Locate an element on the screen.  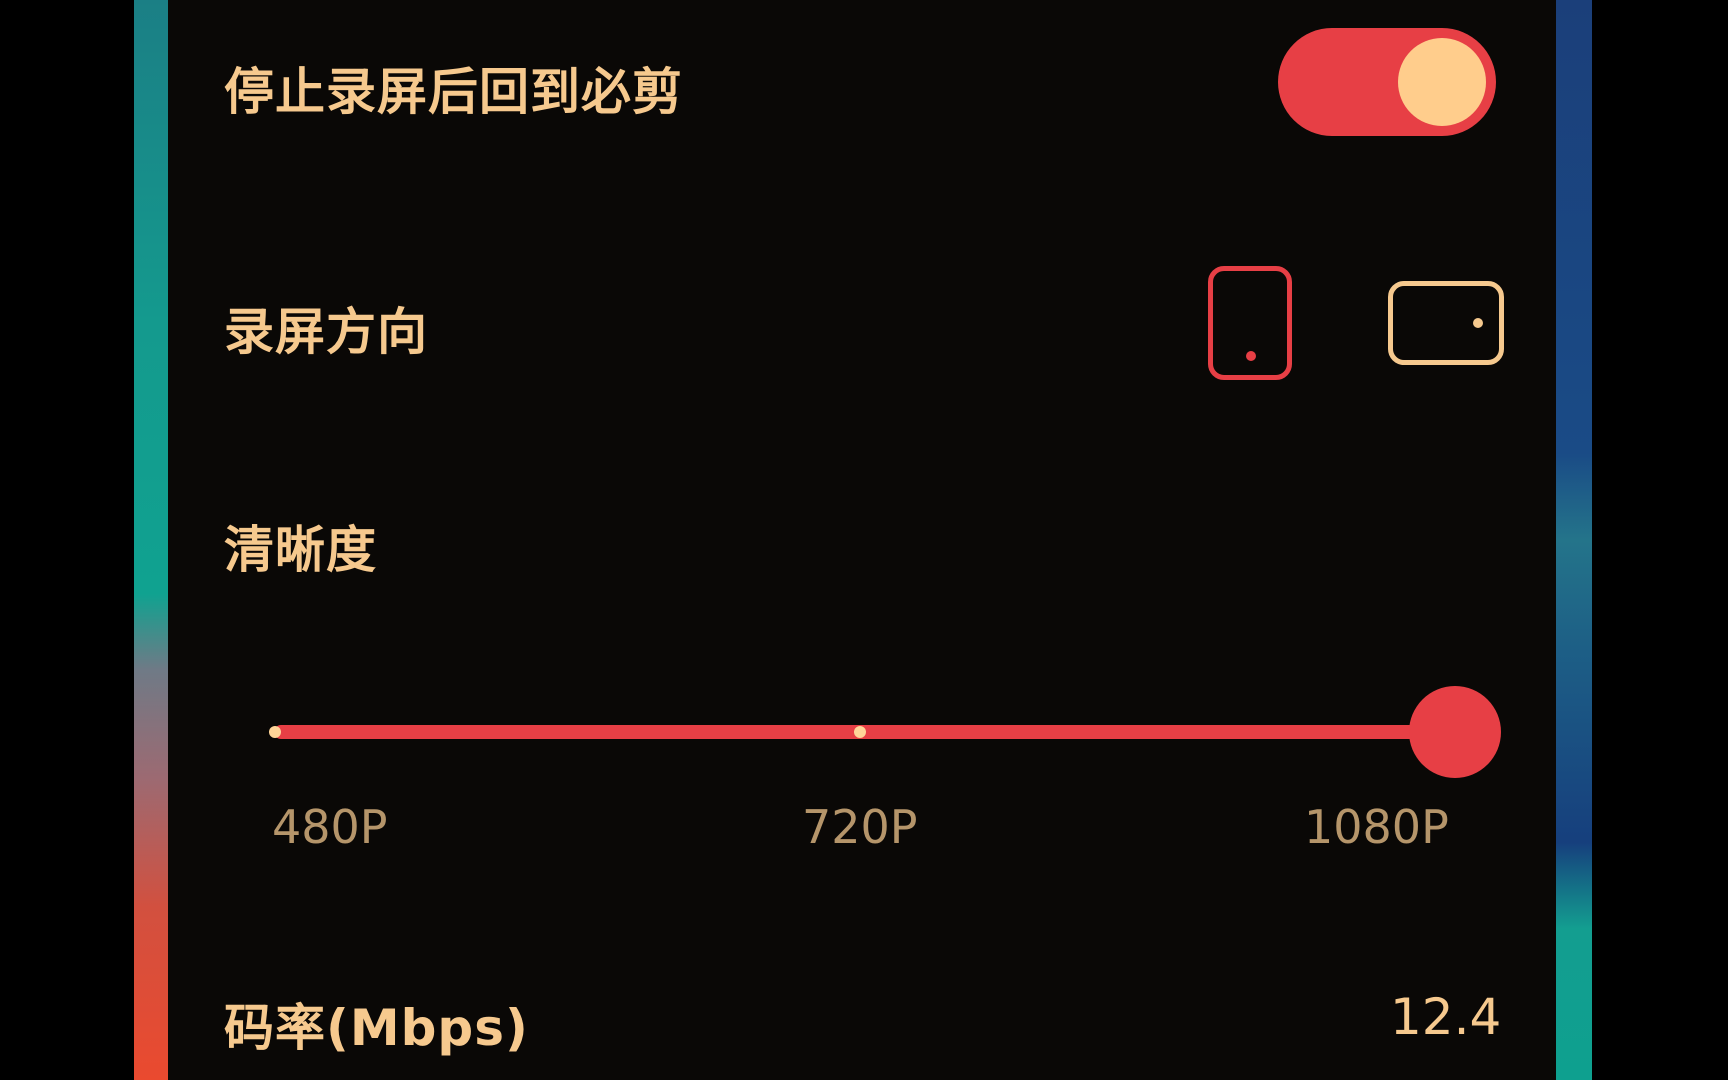
slider-thumb is located at coordinates (1455, 732).